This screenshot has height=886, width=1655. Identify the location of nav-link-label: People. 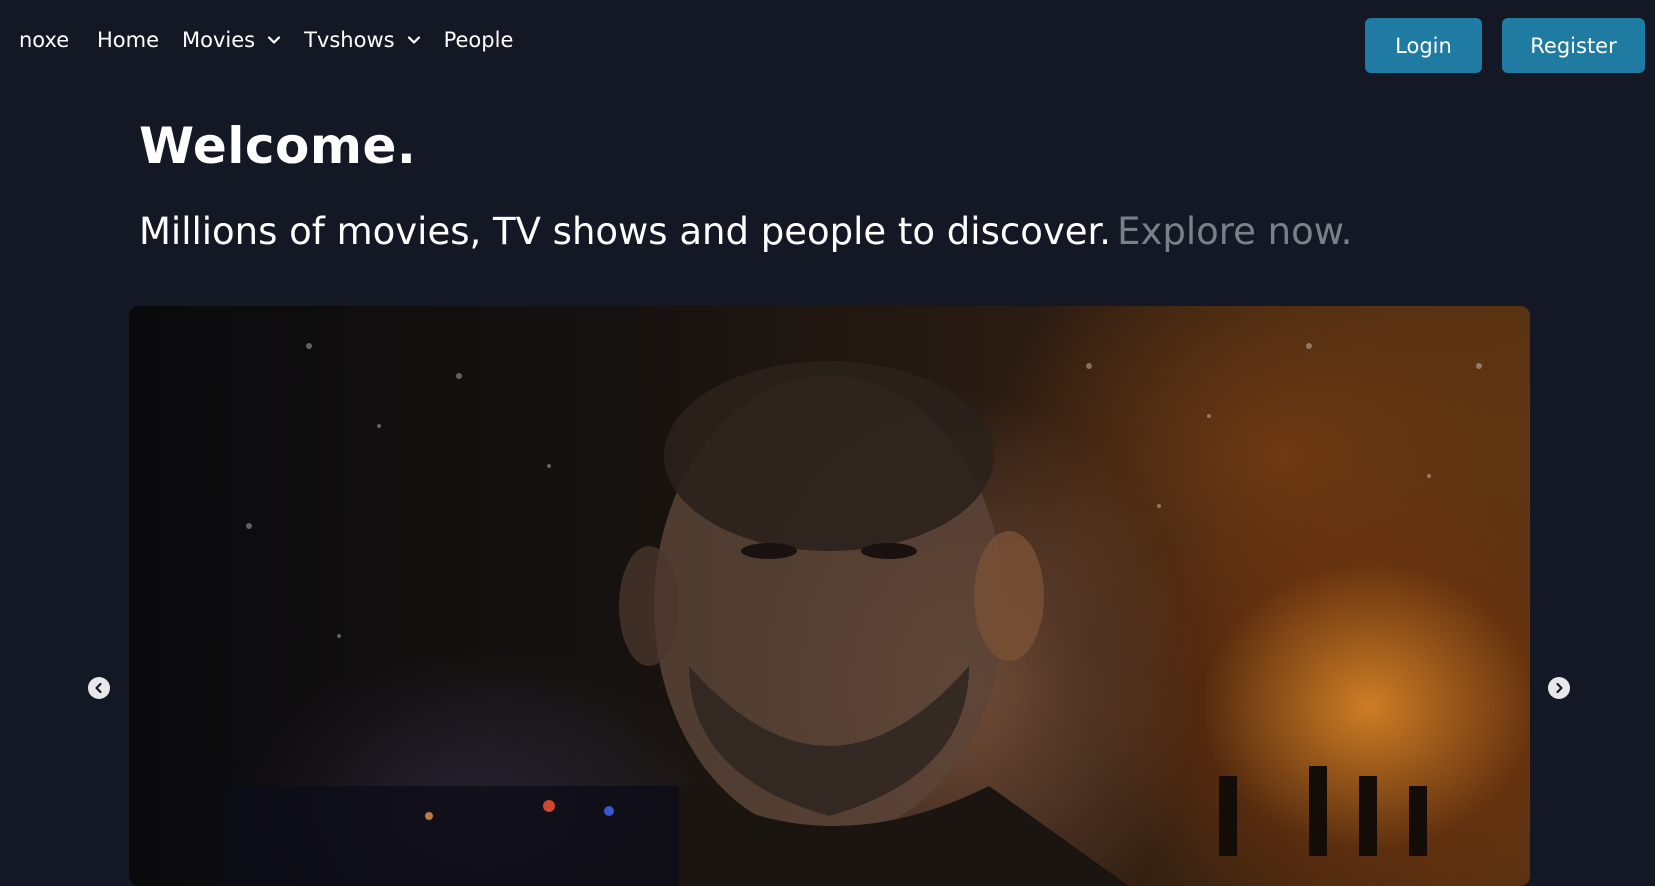
(478, 40).